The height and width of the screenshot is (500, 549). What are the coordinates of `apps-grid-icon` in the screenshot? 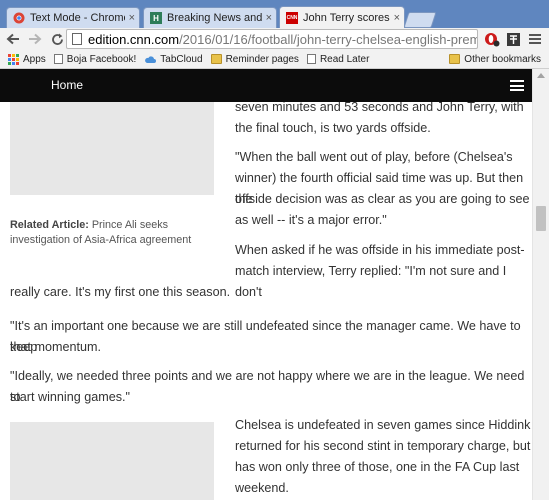 It's located at (13, 59).